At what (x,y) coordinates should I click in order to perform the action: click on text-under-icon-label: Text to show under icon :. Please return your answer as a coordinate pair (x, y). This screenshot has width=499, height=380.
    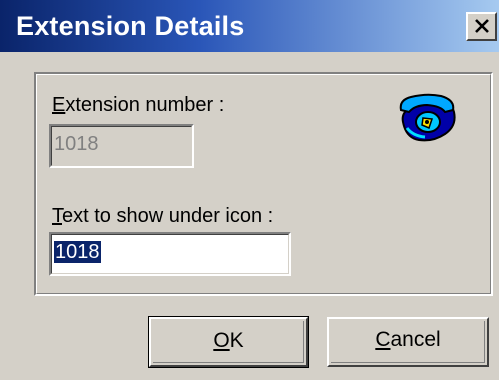
    Looking at the image, I should click on (162, 216).